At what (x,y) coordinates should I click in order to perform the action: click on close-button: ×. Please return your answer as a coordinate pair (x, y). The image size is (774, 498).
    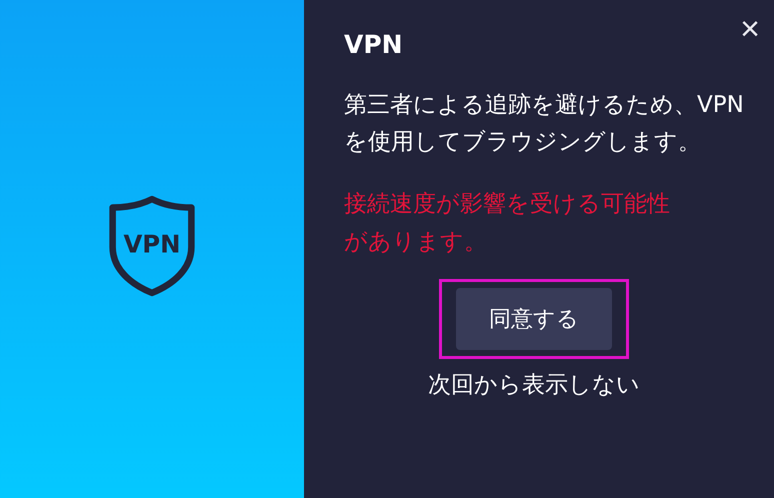
    Looking at the image, I should click on (750, 29).